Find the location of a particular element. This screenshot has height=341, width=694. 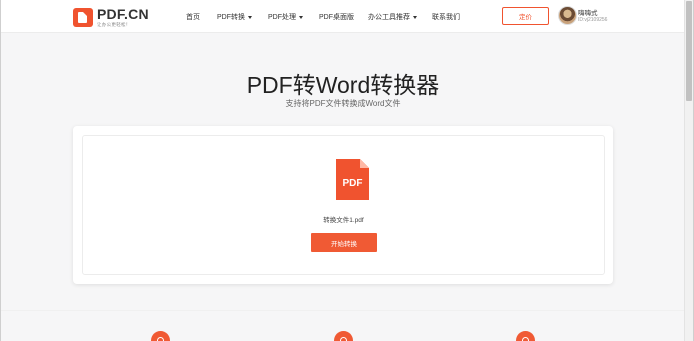

file-name: 转换文件1.pdf is located at coordinates (343, 220).